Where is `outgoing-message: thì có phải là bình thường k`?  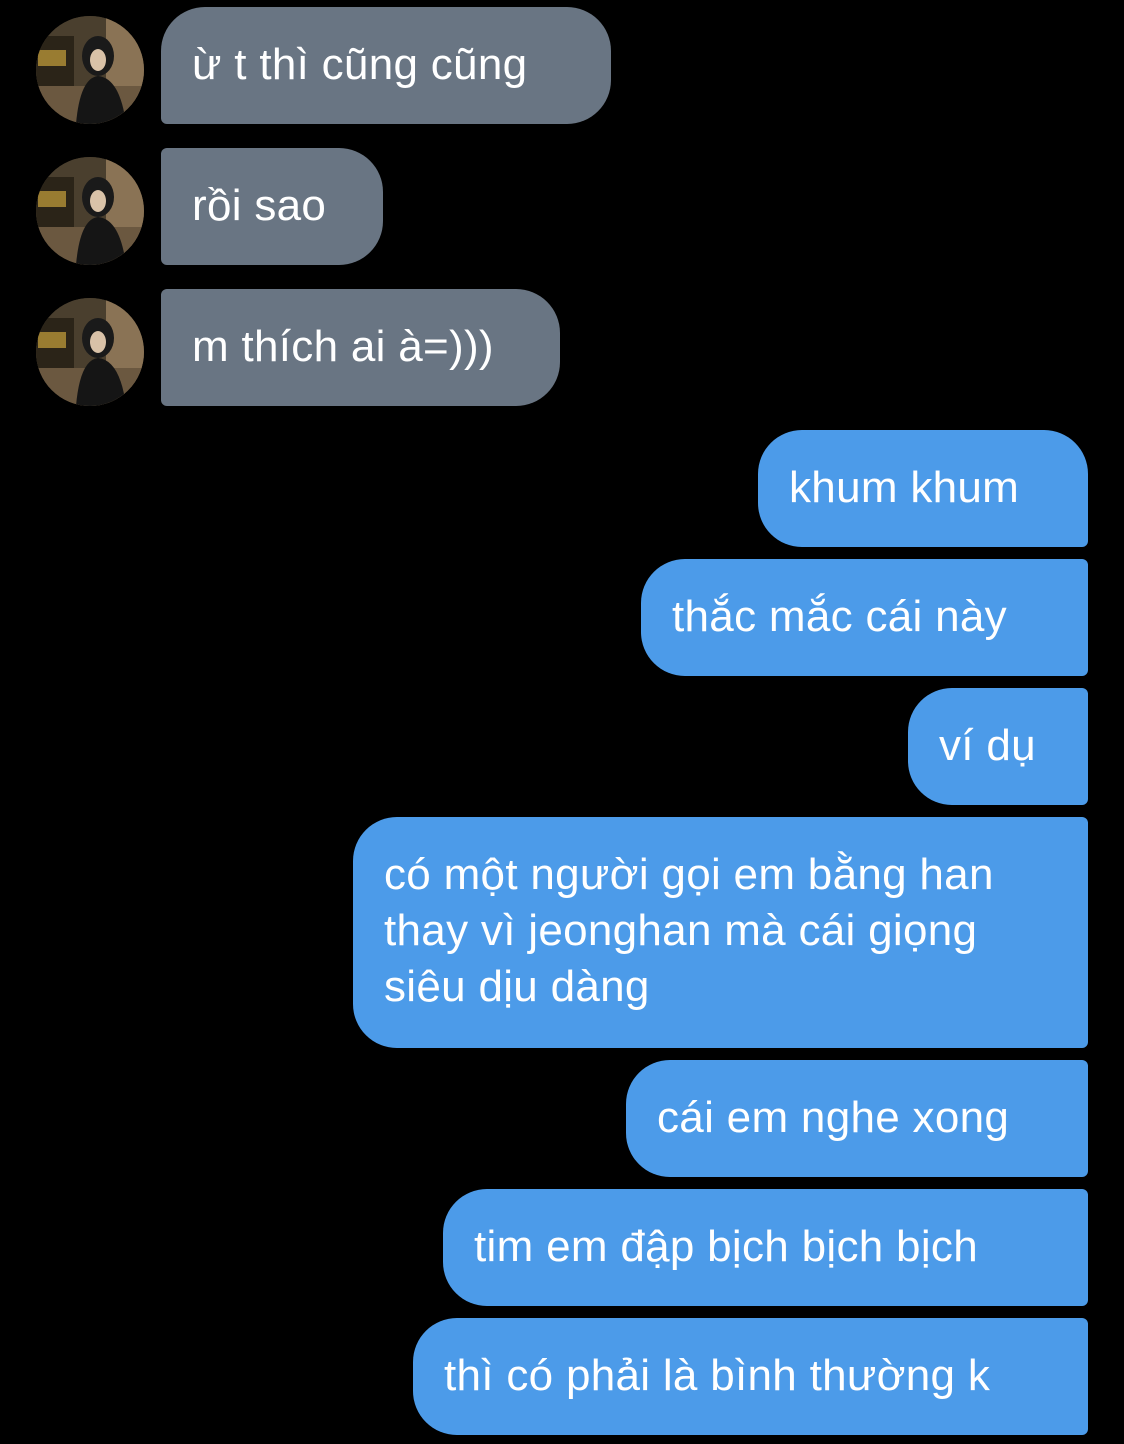
outgoing-message: thì có phải là bình thường k is located at coordinates (750, 1376).